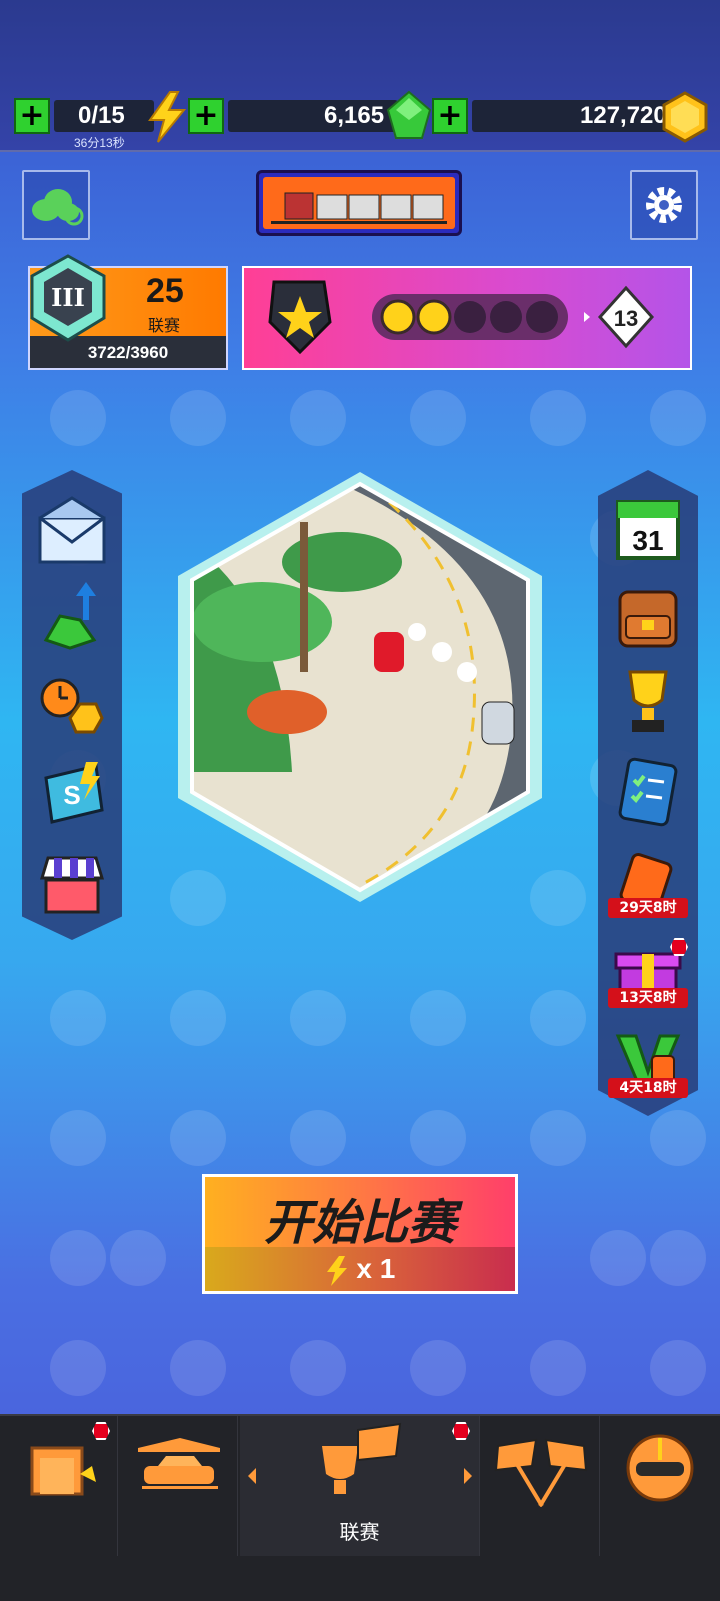 This screenshot has height=1601, width=720. I want to click on start-race-button: 开始比赛 x 1, so click(360, 1234).